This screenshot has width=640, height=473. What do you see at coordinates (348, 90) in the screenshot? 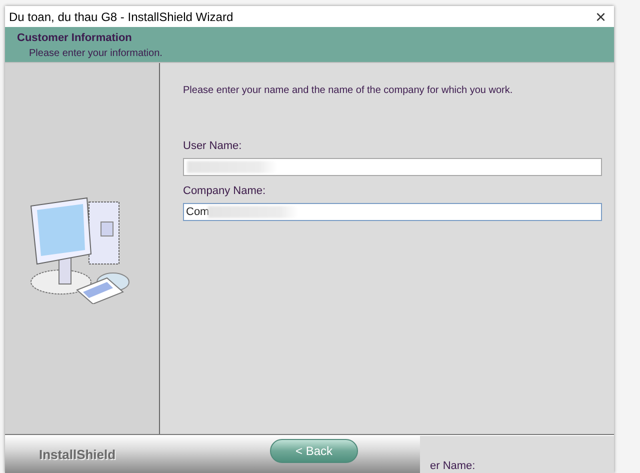
I see `instruction-text: Please enter your name and the name of the company for which you work.` at bounding box center [348, 90].